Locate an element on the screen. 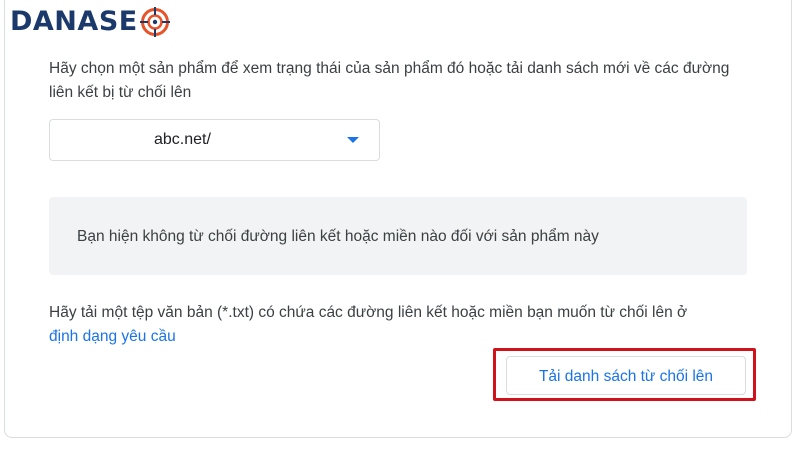 The height and width of the screenshot is (450, 800). property-select-value: abc.net/ is located at coordinates (182, 139).